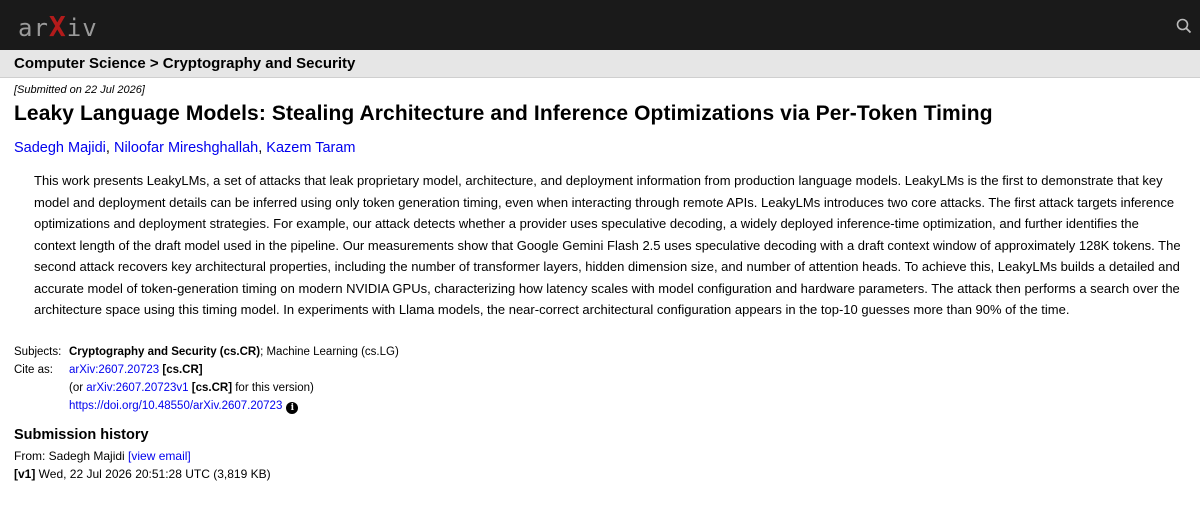 This screenshot has width=1200, height=531. Describe the element at coordinates (329, 351) in the screenshot. I see `other-subjects: ; Machine Learning (cs.LG)` at that location.